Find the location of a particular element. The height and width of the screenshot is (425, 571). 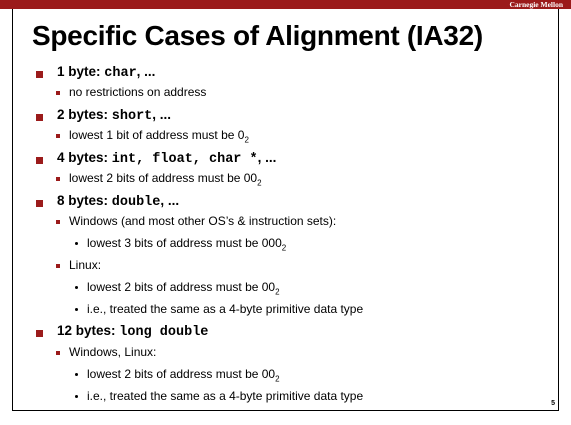

item-code: char is located at coordinates (120, 73).